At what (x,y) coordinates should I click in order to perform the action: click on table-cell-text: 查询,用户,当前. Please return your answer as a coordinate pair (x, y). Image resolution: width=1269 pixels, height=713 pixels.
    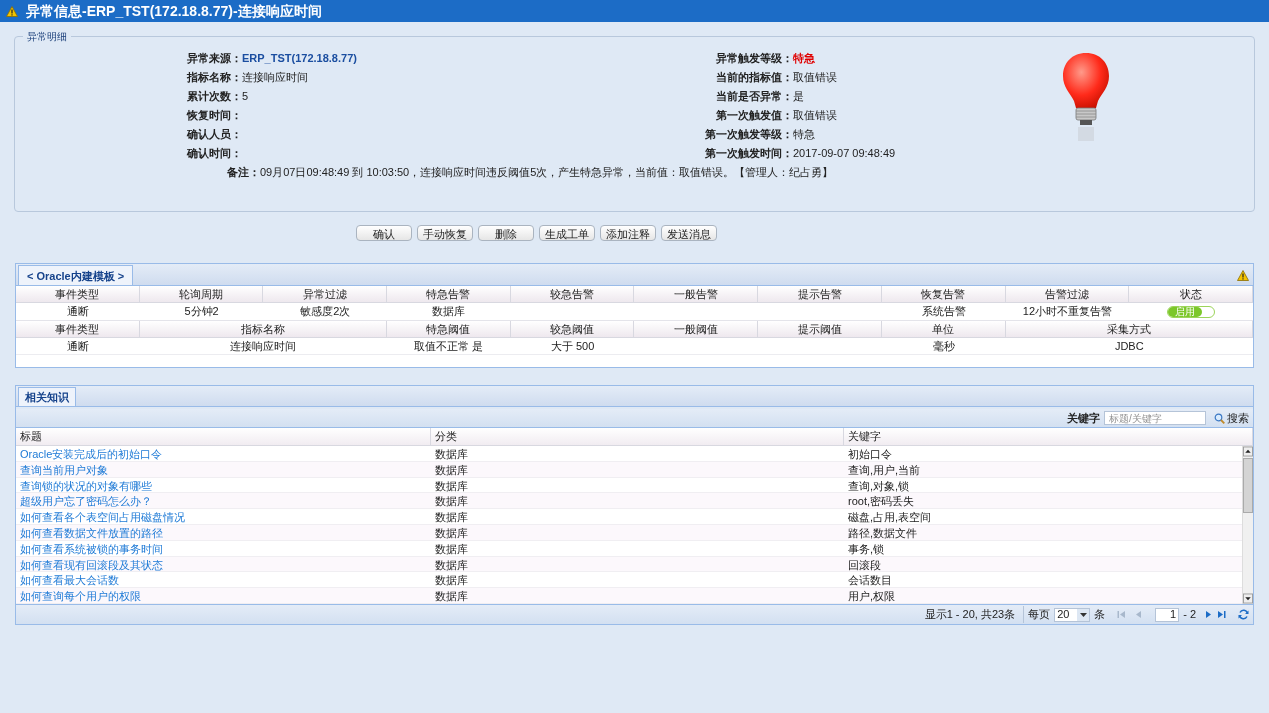
    Looking at the image, I should click on (884, 470).